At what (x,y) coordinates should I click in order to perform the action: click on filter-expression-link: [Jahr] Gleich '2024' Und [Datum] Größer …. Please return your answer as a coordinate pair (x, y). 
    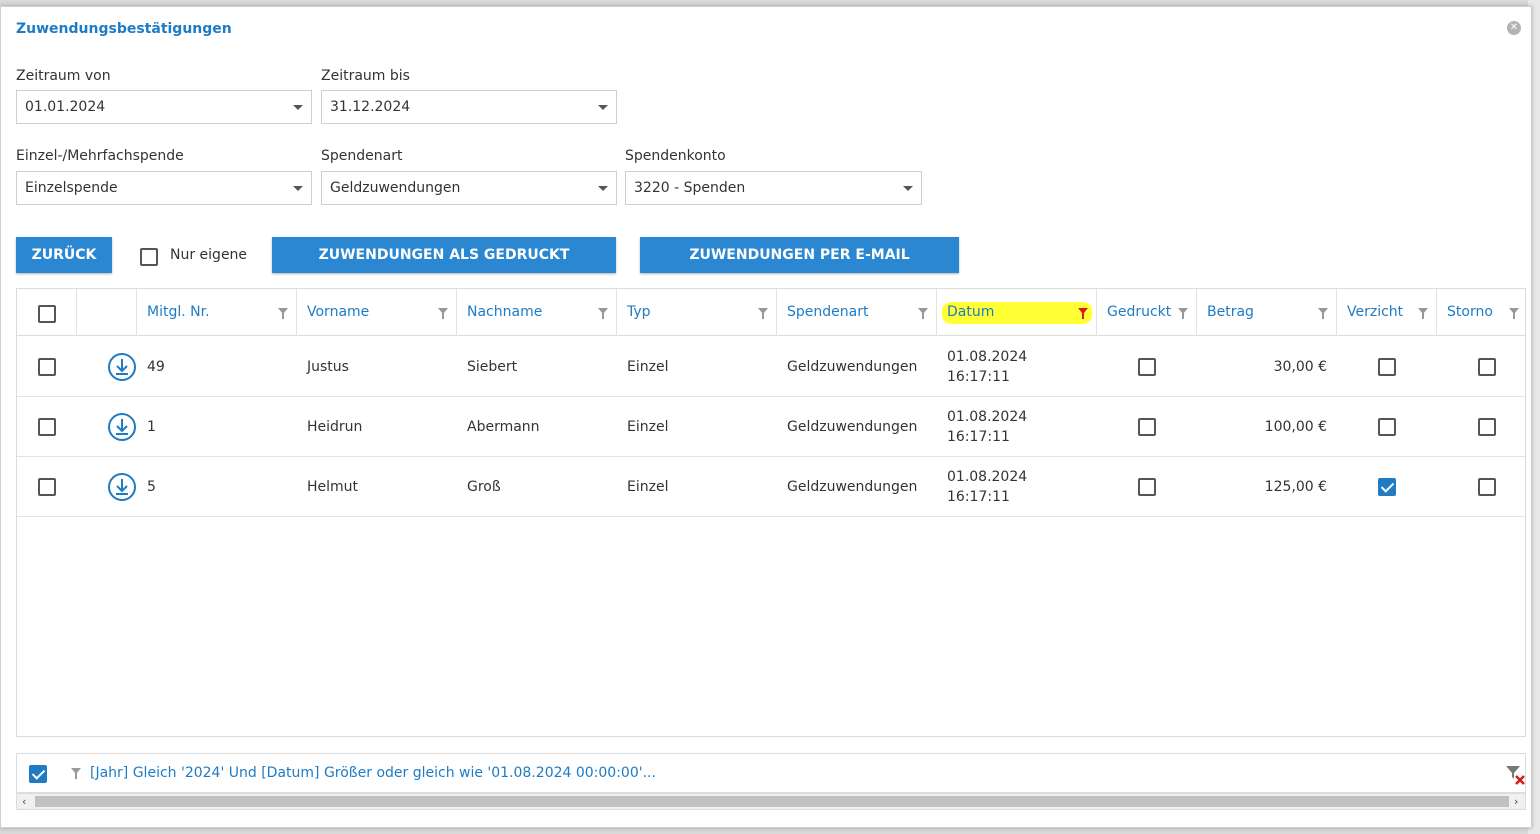
    Looking at the image, I should click on (373, 773).